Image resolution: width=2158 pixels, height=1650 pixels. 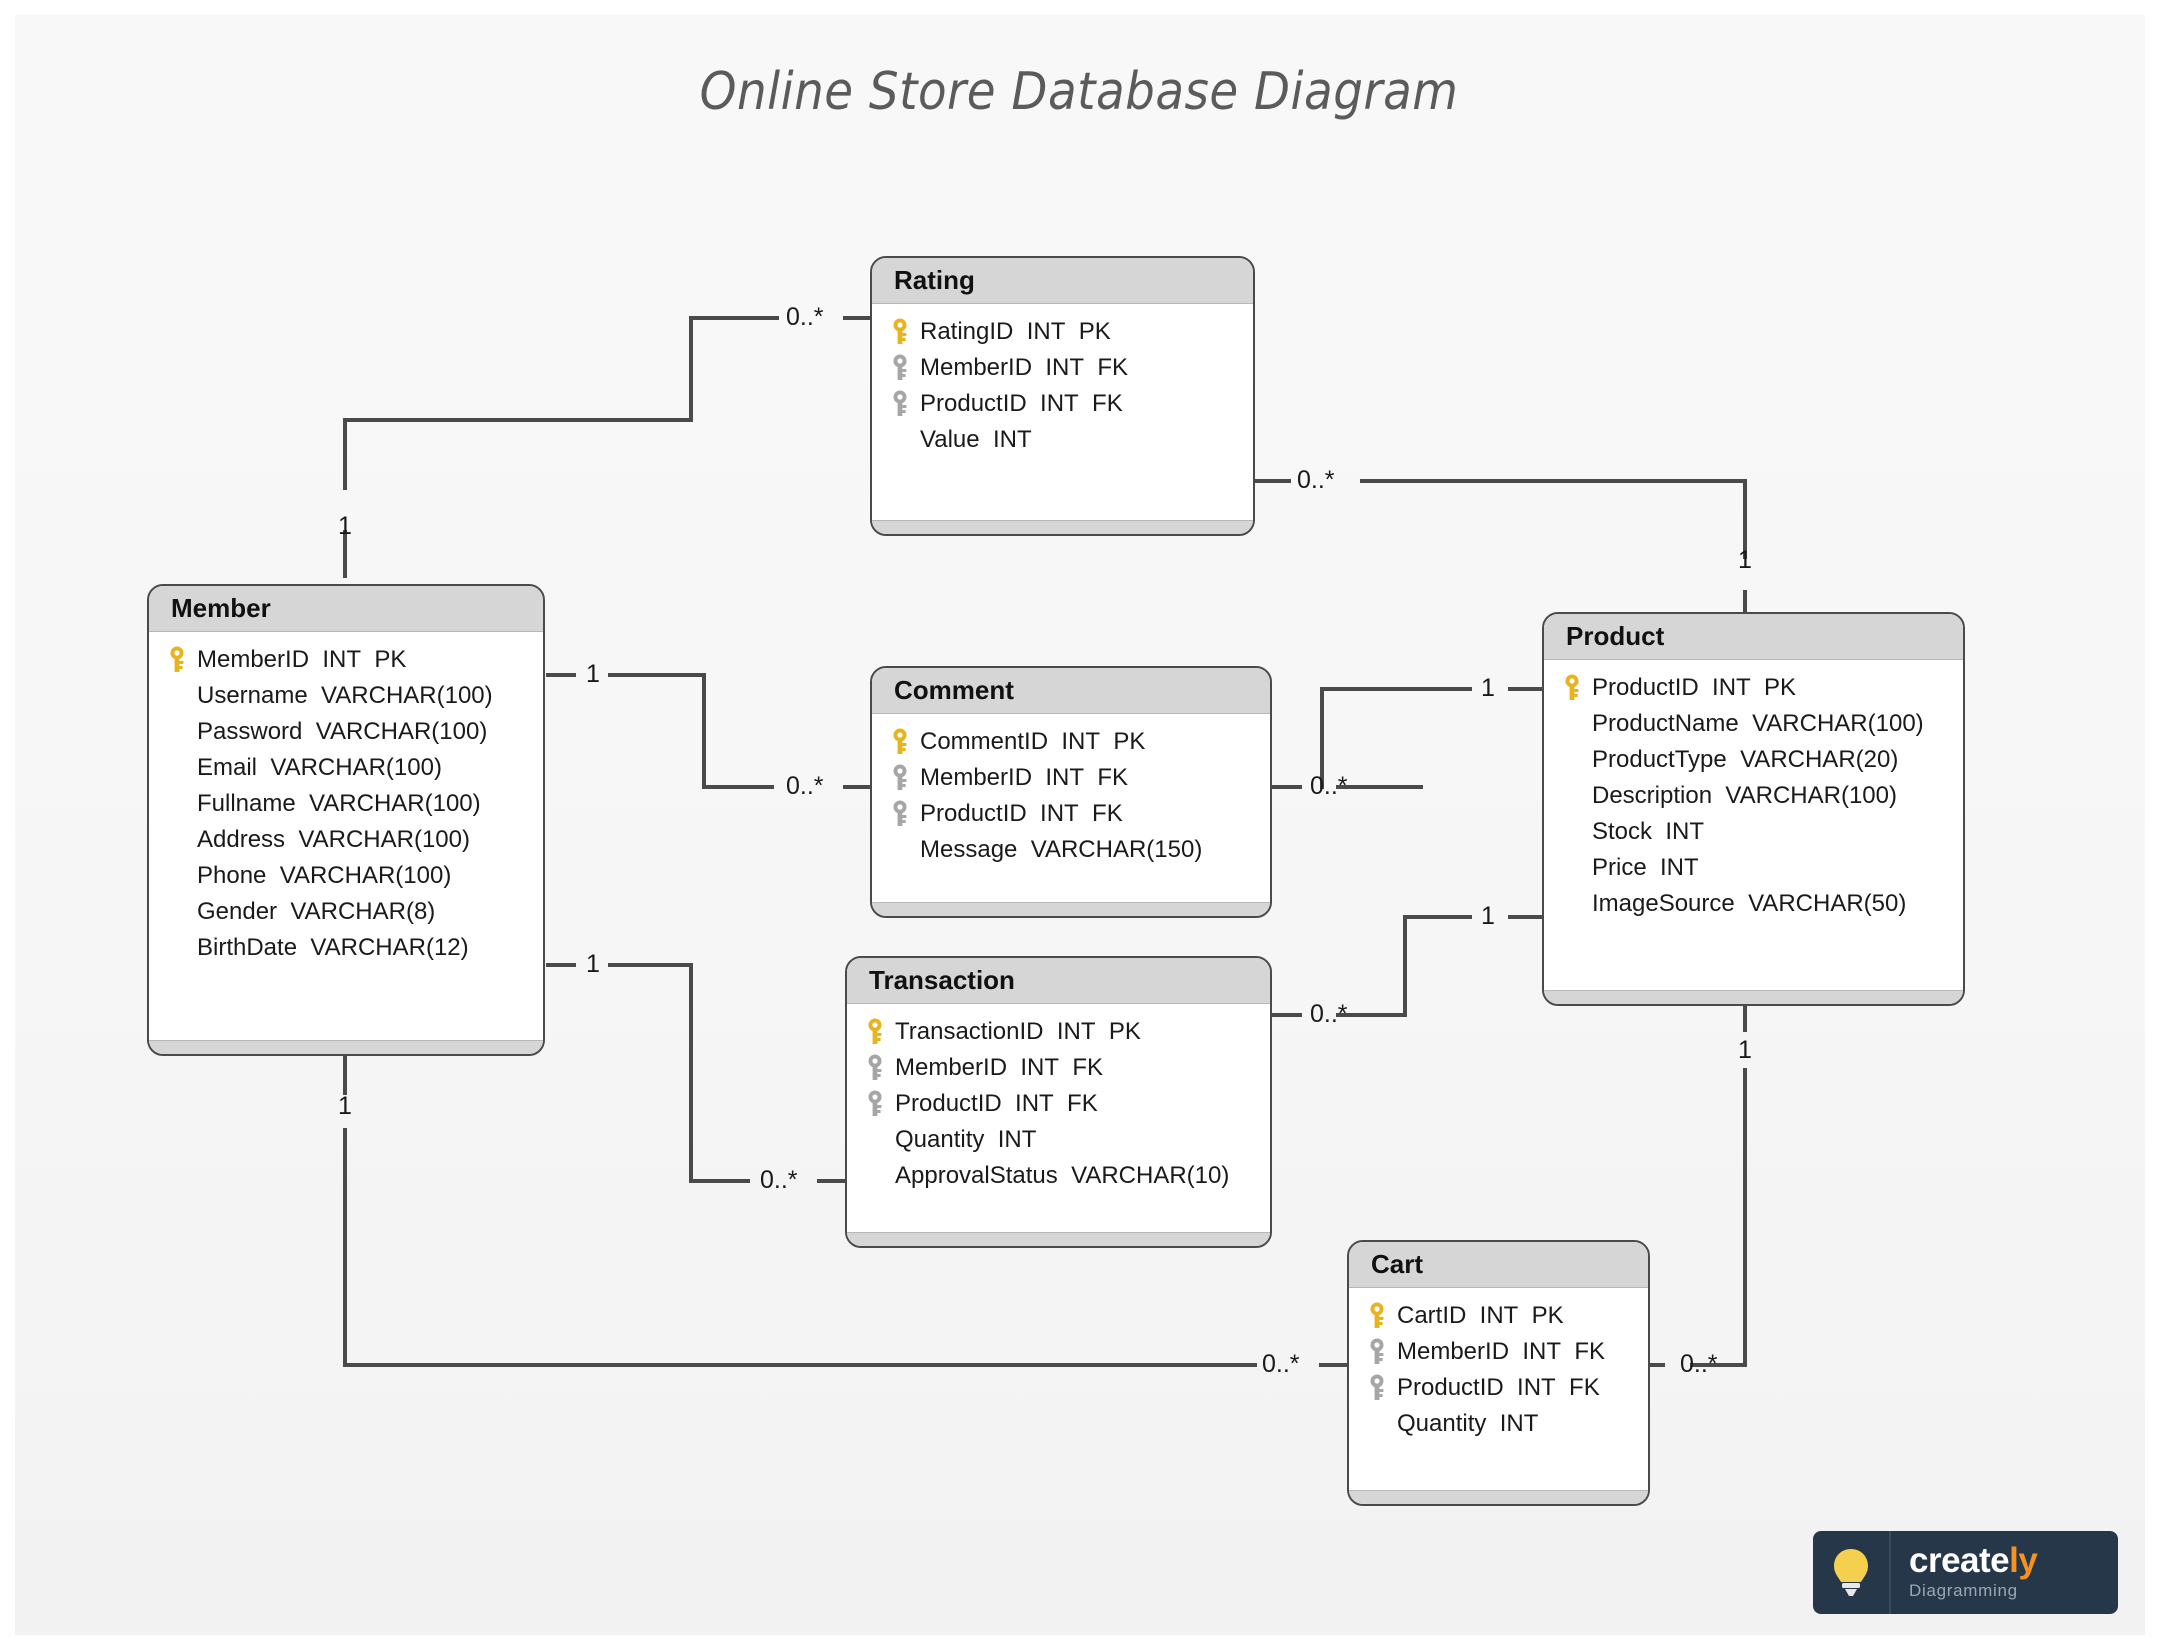 What do you see at coordinates (875, 1032) in the screenshot?
I see `primary-key-icon` at bounding box center [875, 1032].